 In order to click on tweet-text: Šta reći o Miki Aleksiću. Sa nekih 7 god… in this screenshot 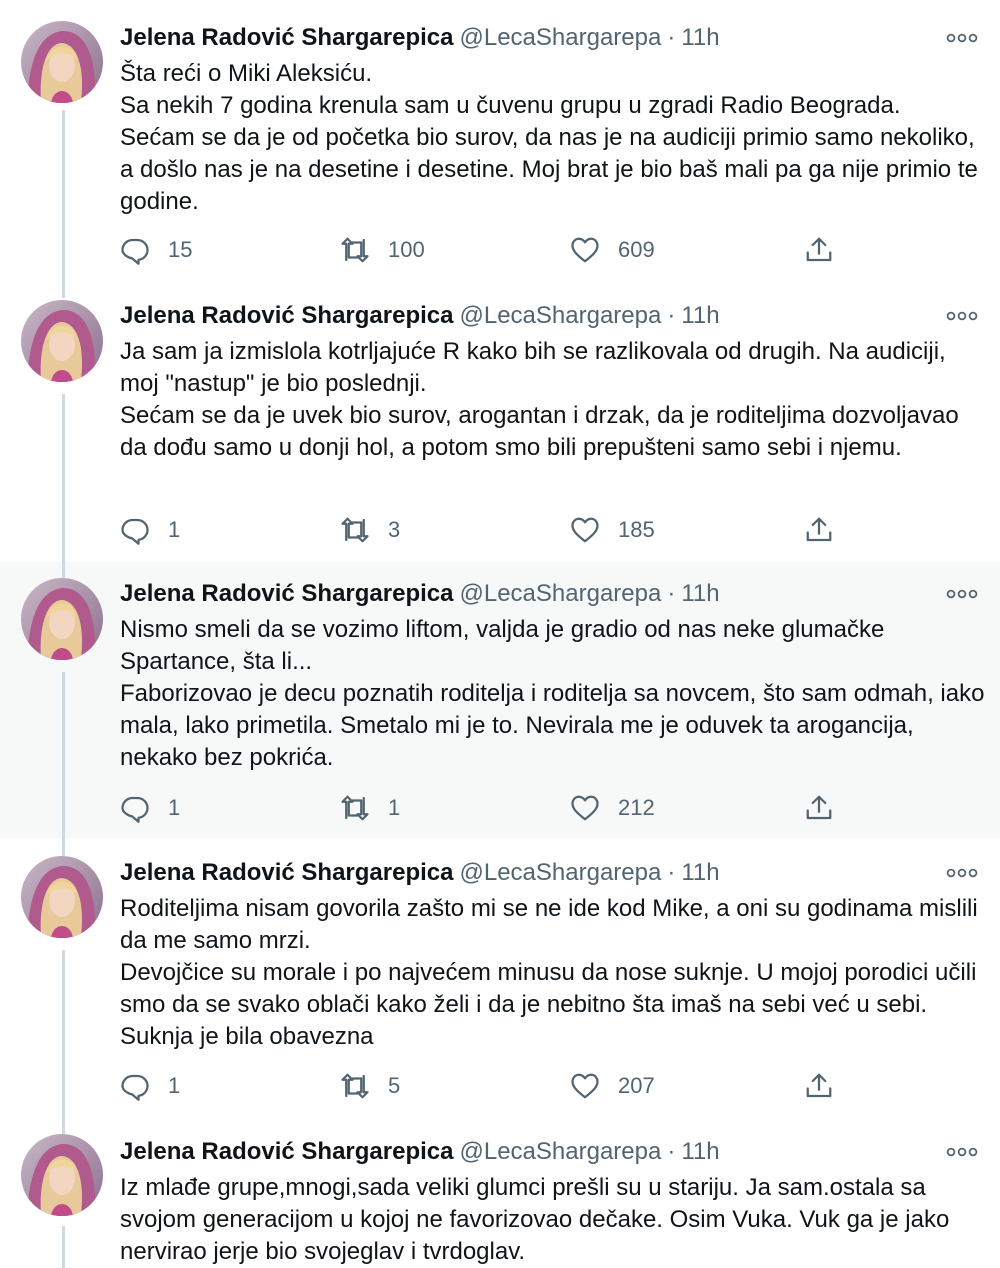, I will do `click(555, 138)`.